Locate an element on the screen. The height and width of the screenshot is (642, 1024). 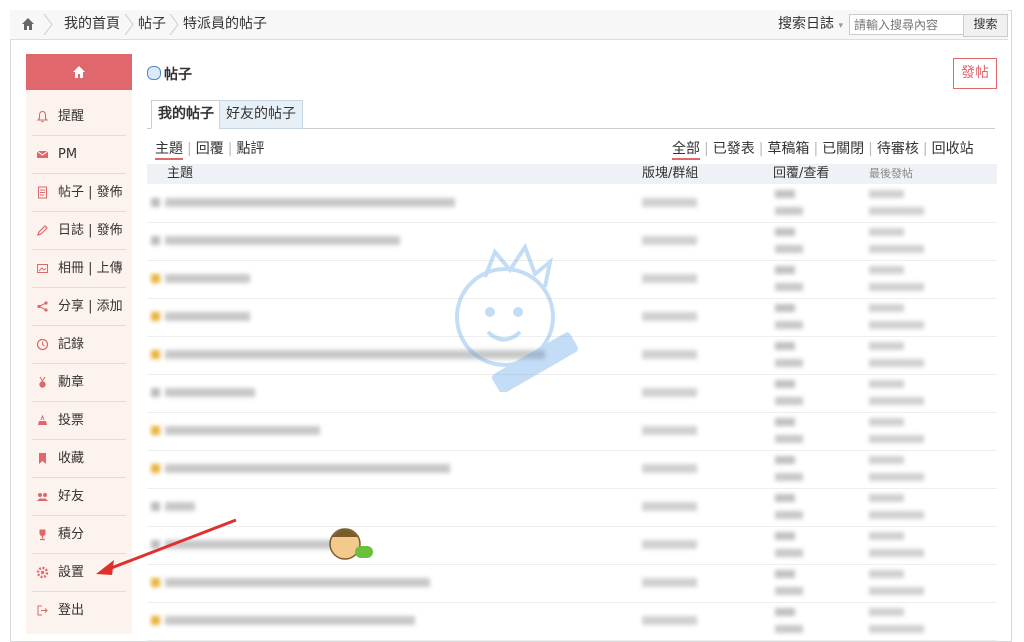
tab-friends-posts: 好友的帖子 is located at coordinates (261, 114).